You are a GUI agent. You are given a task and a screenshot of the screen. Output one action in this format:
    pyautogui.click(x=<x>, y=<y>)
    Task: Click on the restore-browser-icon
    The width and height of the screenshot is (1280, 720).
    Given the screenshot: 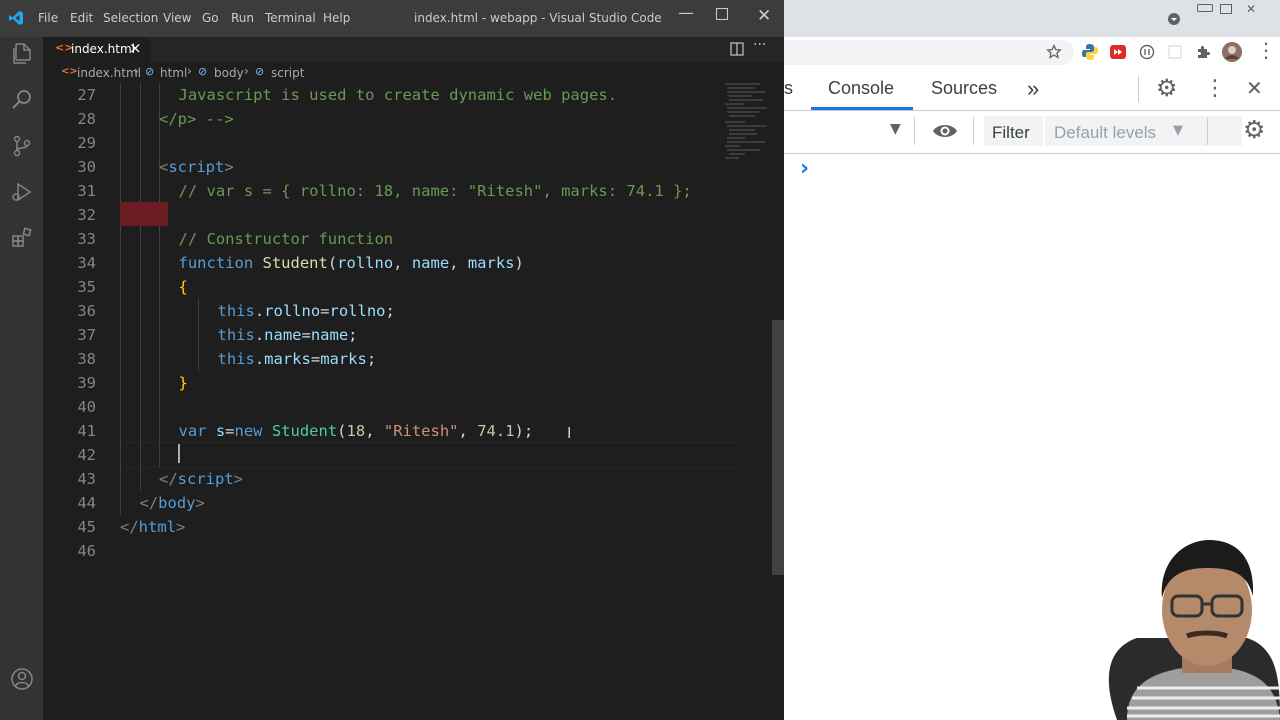 What is the action you would take?
    pyautogui.click(x=1226, y=9)
    